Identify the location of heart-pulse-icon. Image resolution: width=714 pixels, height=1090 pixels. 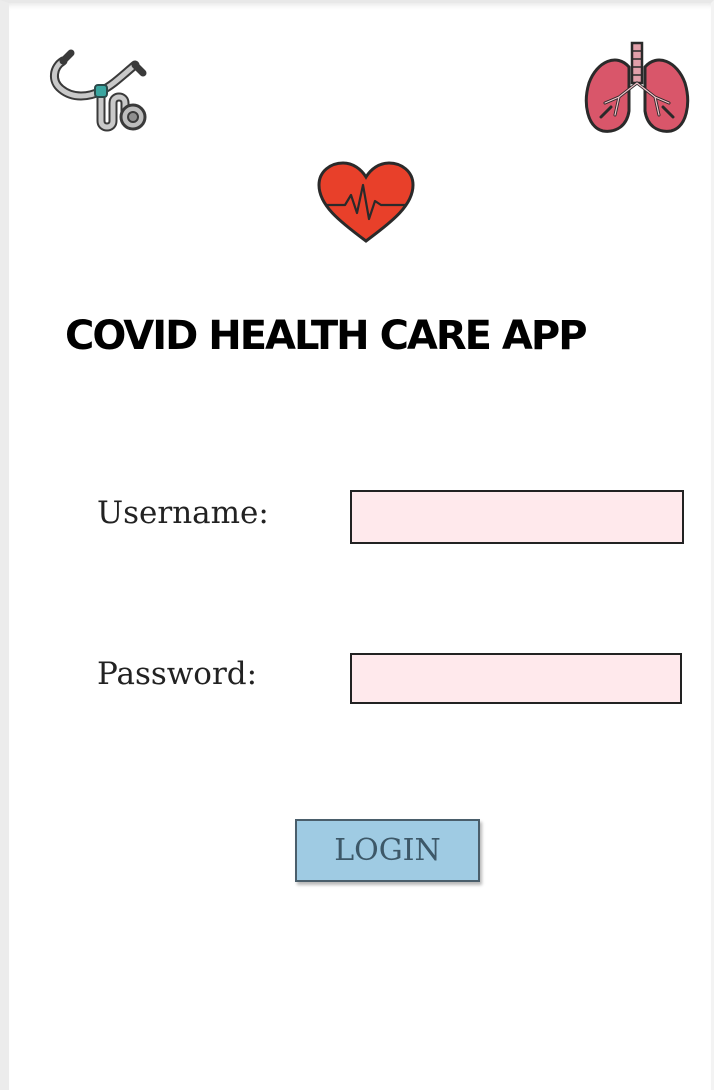
(366, 203).